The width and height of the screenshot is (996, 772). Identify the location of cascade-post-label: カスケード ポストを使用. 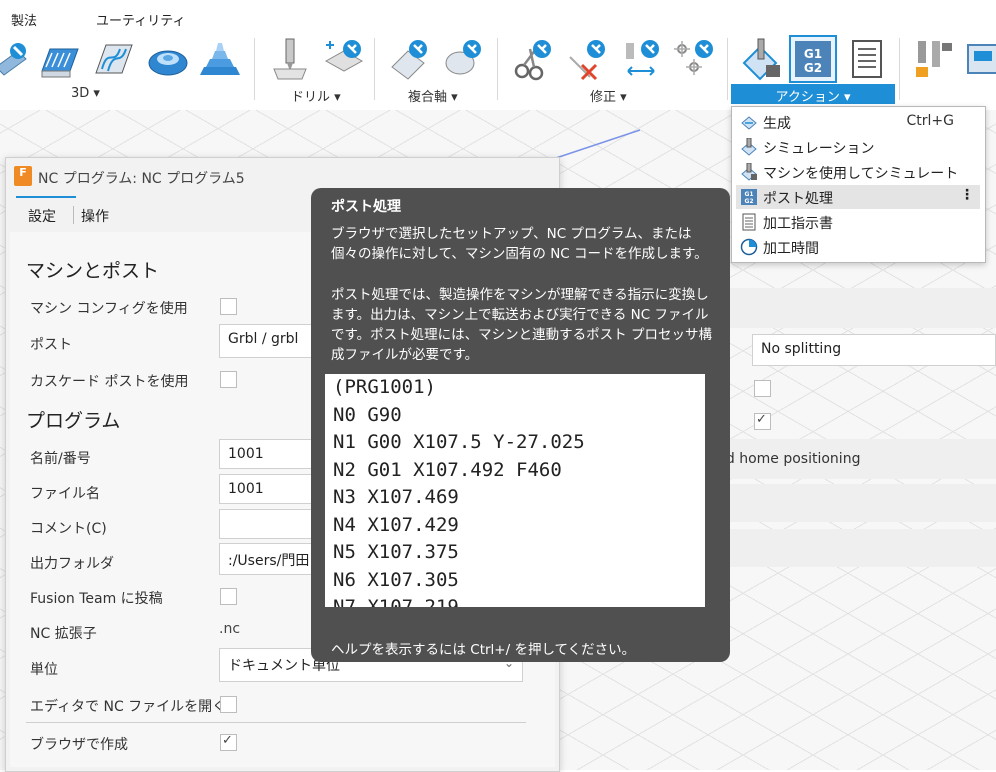
(109, 382).